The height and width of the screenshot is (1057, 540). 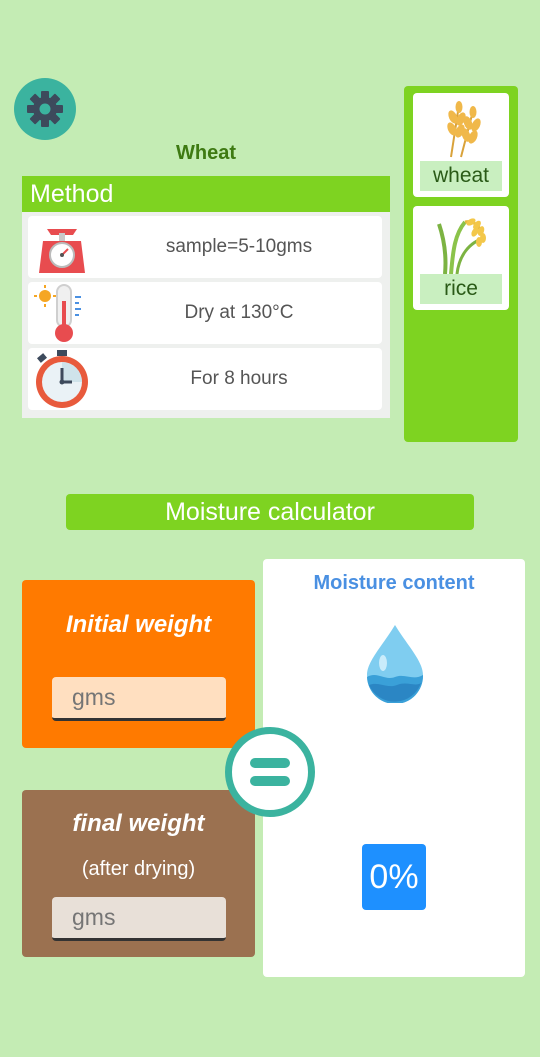 What do you see at coordinates (139, 919) in the screenshot?
I see `final-weight-input` at bounding box center [139, 919].